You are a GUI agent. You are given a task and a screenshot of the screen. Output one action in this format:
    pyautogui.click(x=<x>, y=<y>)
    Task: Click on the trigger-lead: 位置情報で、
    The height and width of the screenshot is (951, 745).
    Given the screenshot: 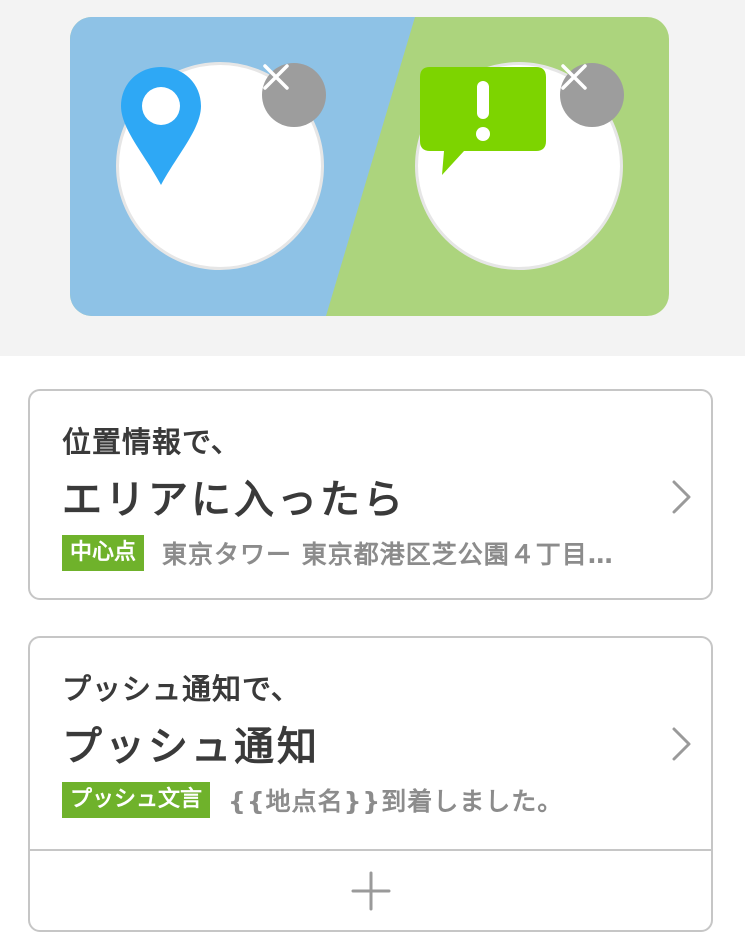 What is the action you would take?
    pyautogui.click(x=151, y=442)
    